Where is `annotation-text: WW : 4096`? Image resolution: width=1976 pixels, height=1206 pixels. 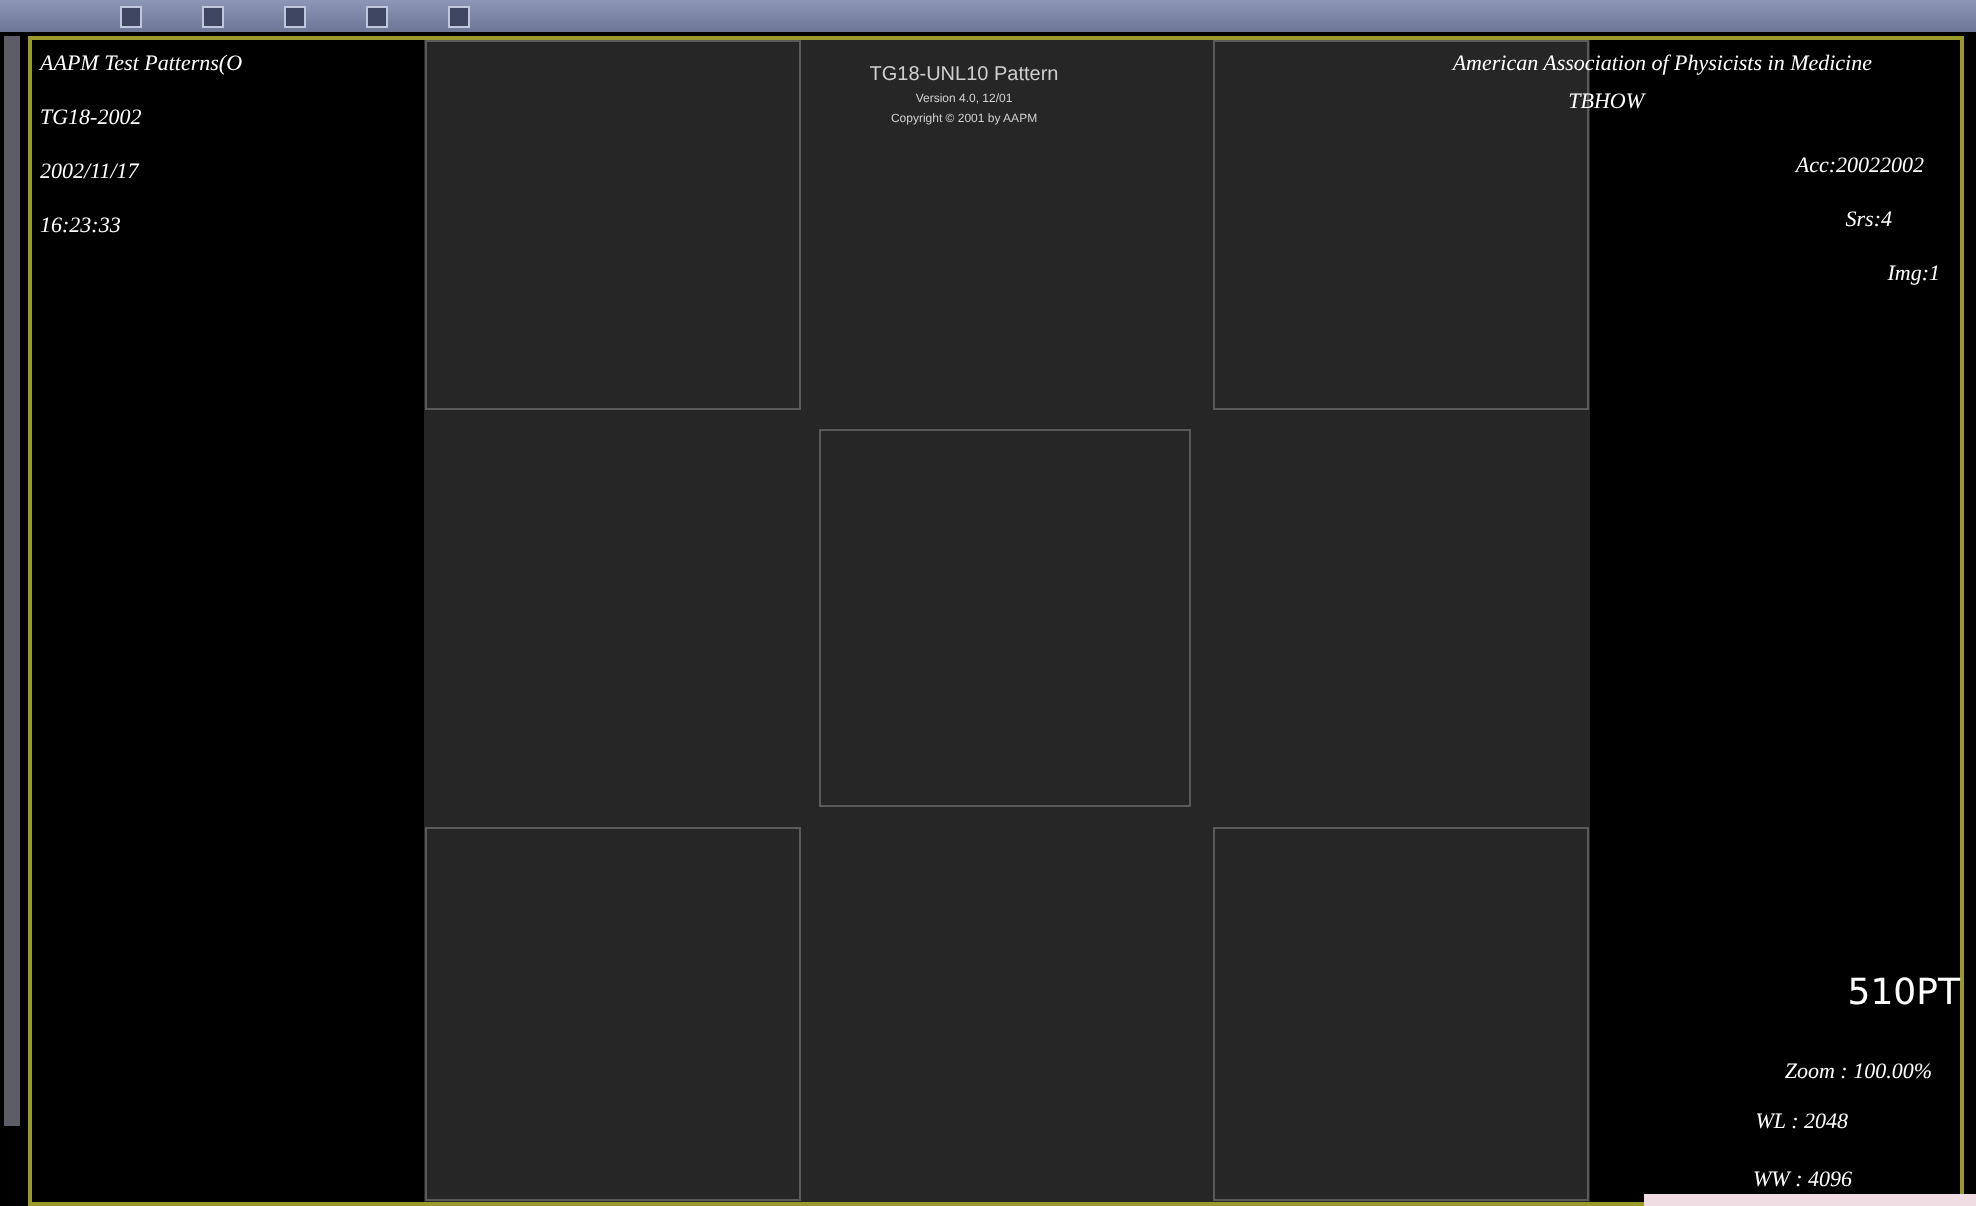 annotation-text: WW : 4096 is located at coordinates (1802, 1181).